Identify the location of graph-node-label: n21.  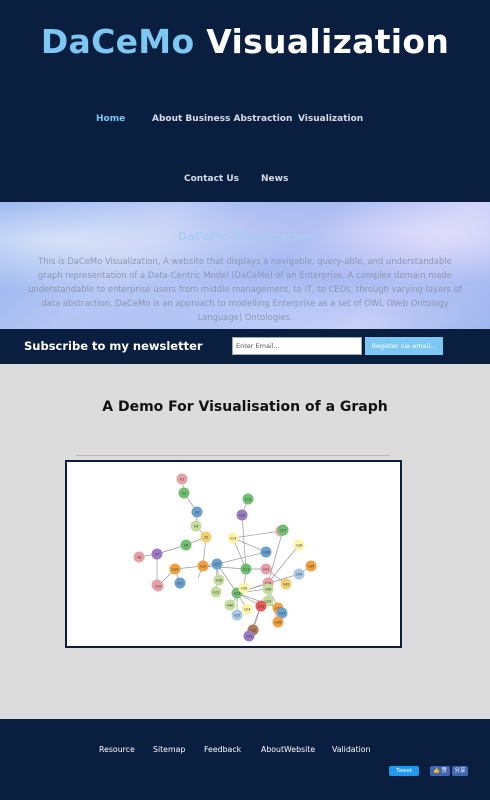
(180, 584).